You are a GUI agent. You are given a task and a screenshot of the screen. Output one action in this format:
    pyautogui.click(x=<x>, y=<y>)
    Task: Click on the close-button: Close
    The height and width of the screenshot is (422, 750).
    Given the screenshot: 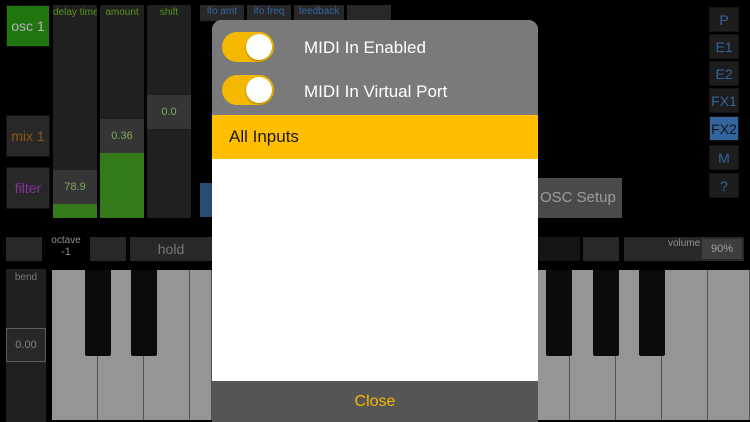 What is the action you would take?
    pyautogui.click(x=375, y=401)
    